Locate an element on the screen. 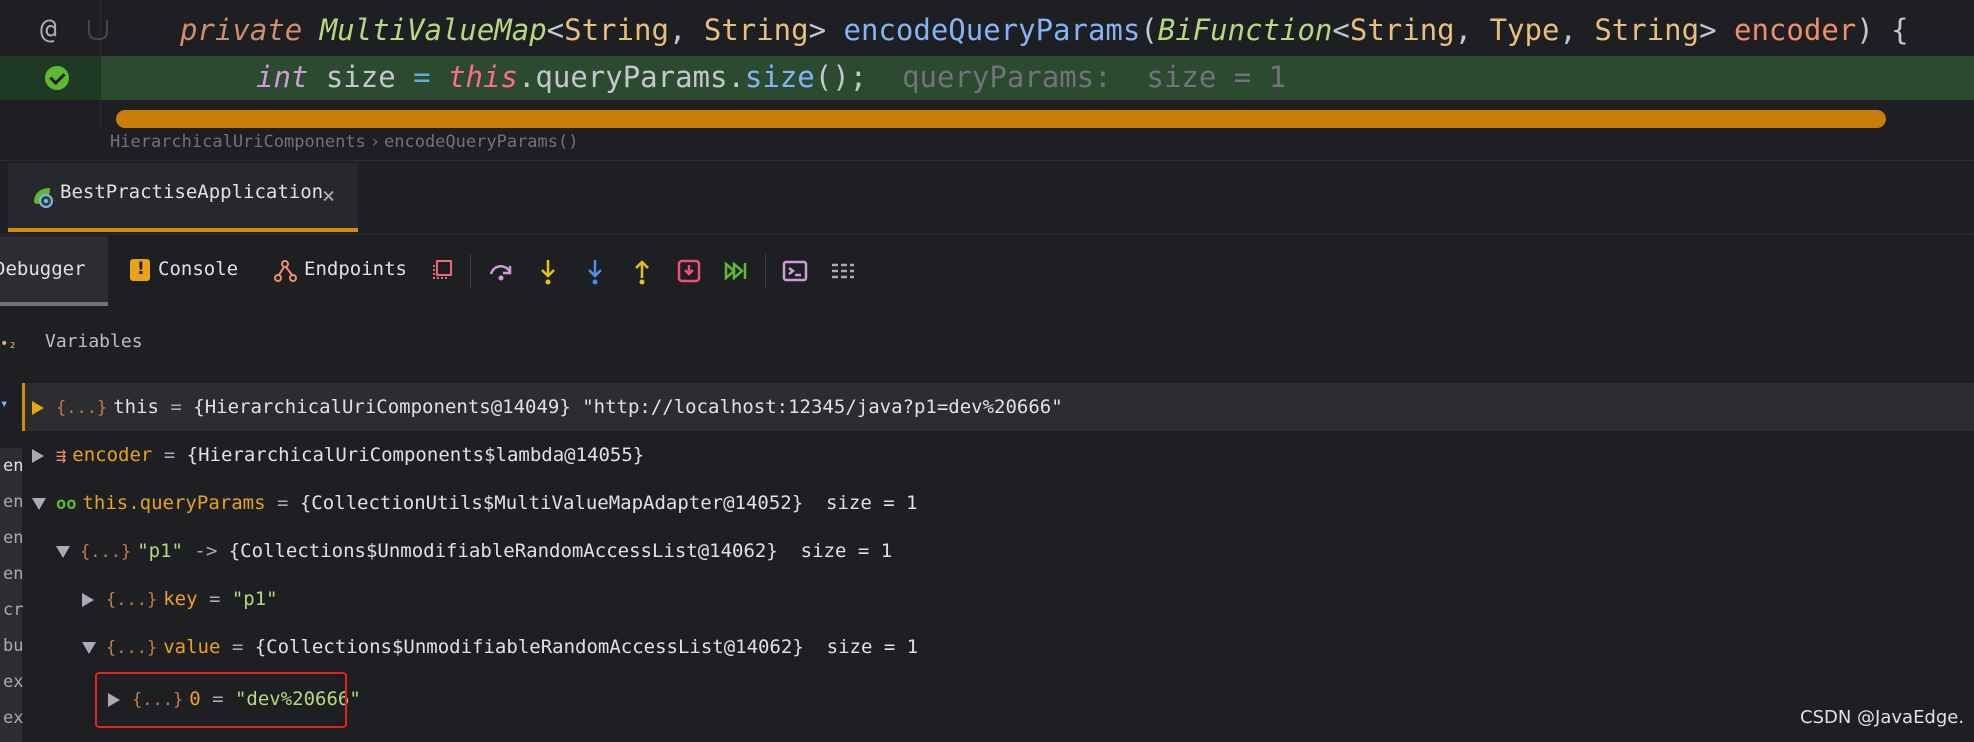 The image size is (1974, 742). variable-value: {HierarchicalUriComponents$lambda@14055} is located at coordinates (415, 455).